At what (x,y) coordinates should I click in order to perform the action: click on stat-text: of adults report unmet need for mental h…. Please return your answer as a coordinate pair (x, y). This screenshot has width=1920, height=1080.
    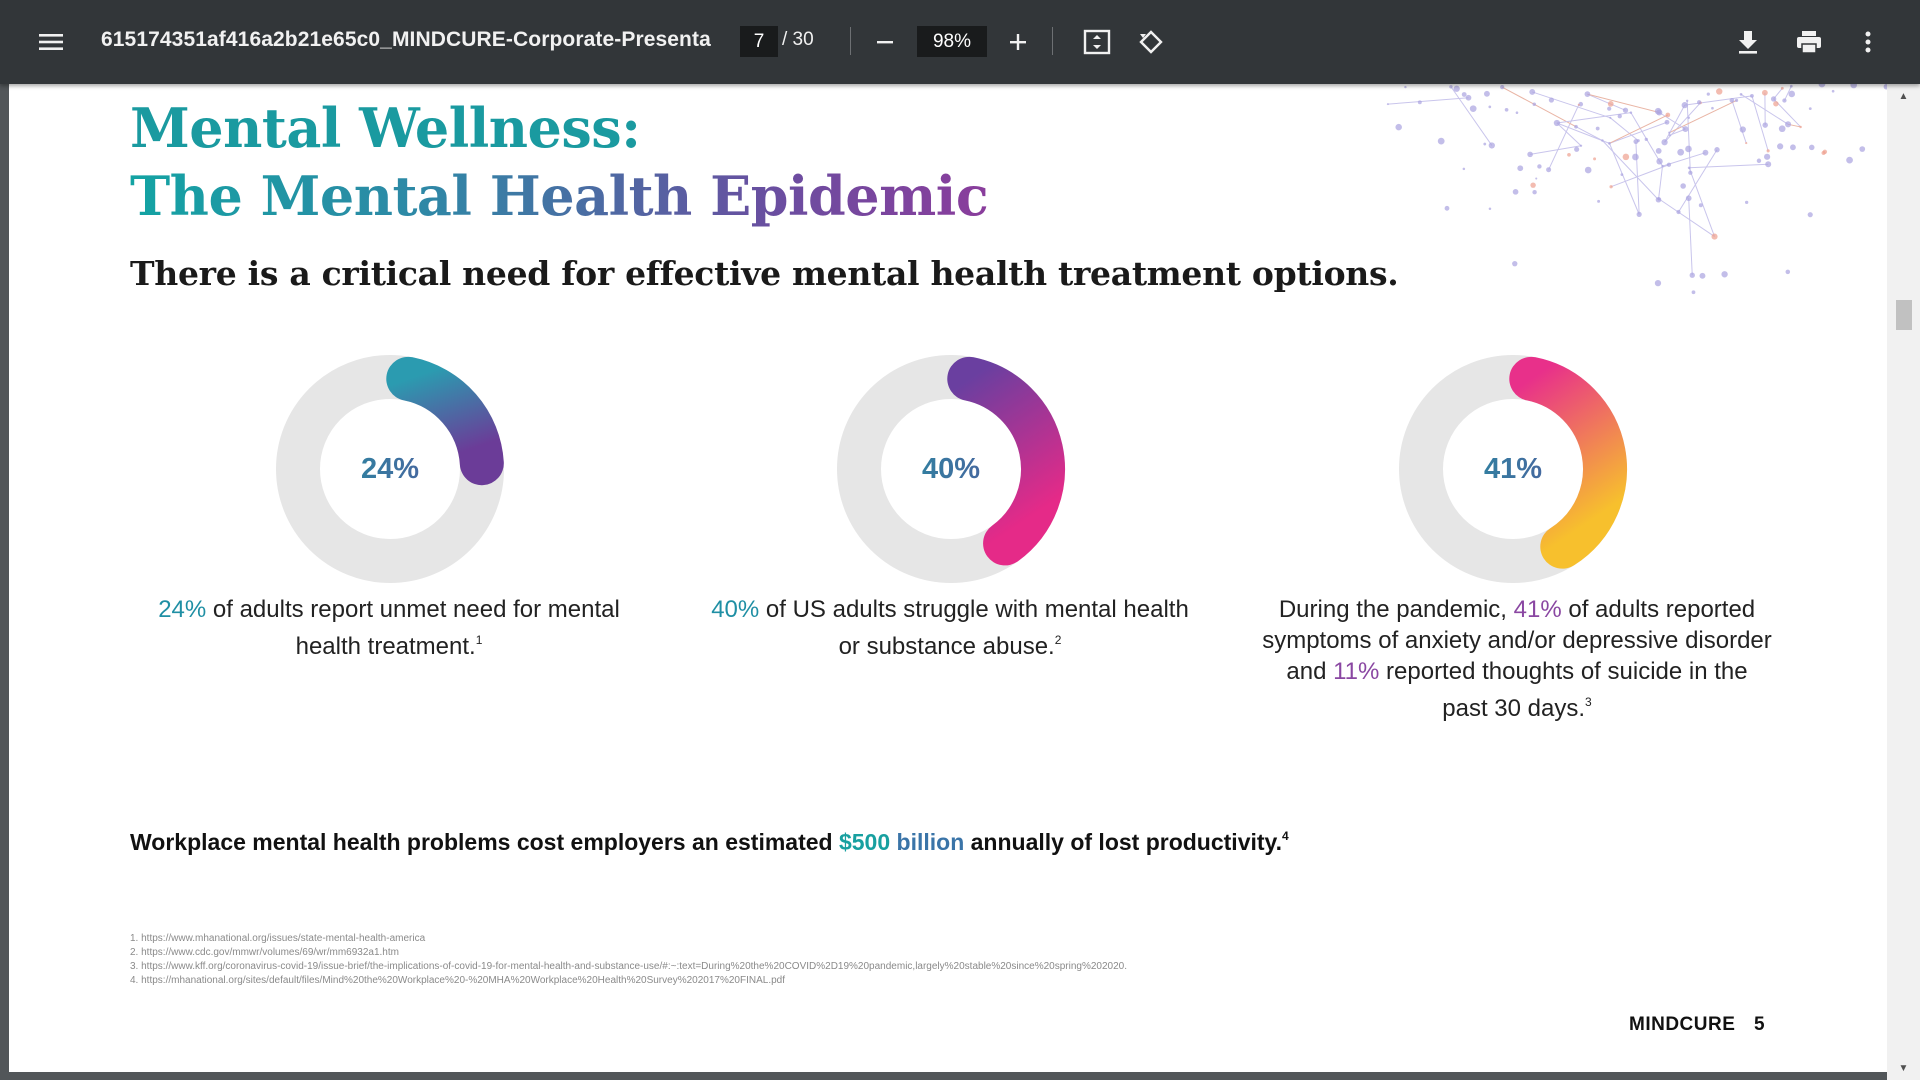
    Looking at the image, I should click on (413, 628).